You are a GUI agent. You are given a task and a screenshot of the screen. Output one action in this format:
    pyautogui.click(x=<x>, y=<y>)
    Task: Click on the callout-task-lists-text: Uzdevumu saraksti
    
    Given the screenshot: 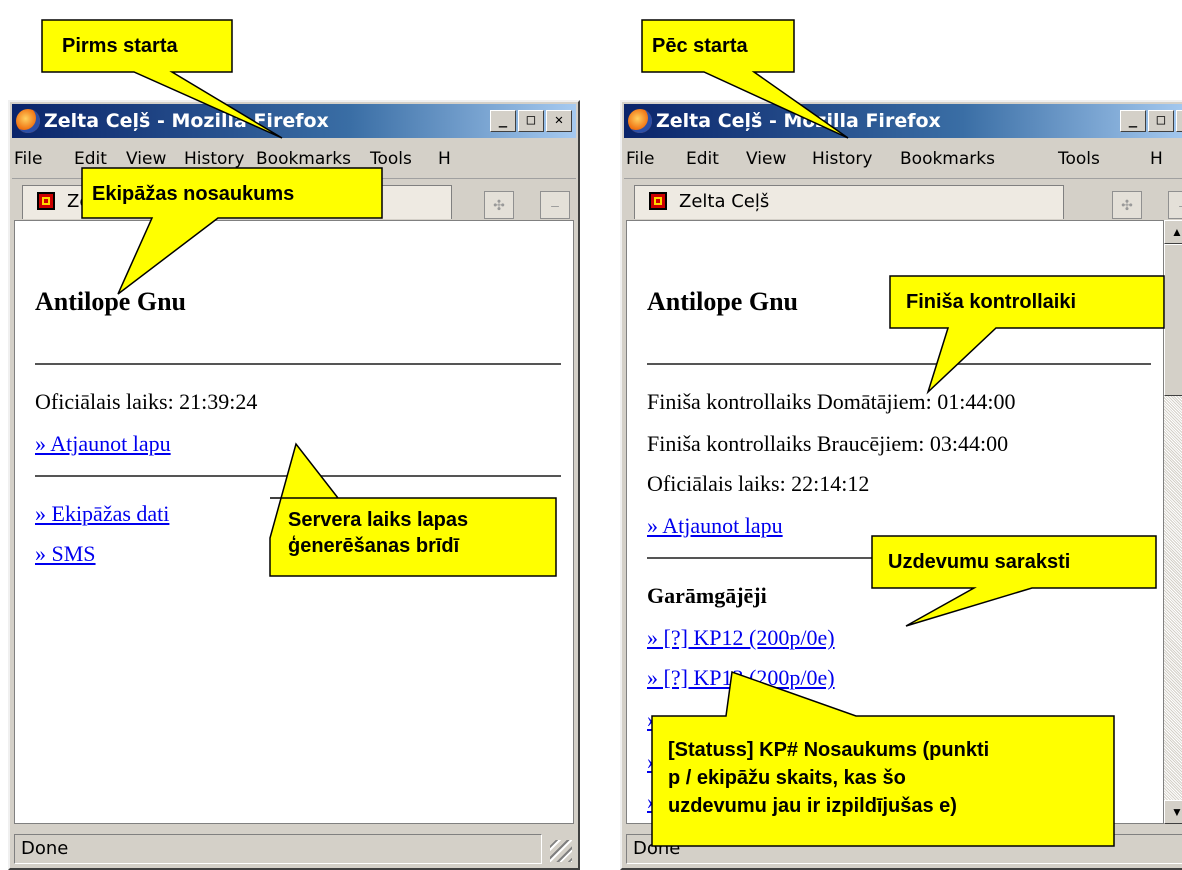 What is the action you would take?
    pyautogui.click(x=979, y=562)
    